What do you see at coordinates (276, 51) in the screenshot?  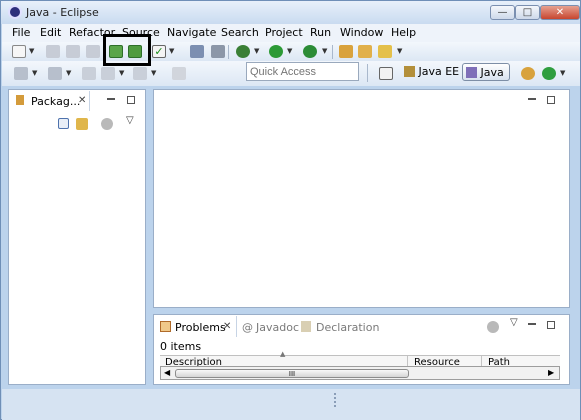 I see `run-icon` at bounding box center [276, 51].